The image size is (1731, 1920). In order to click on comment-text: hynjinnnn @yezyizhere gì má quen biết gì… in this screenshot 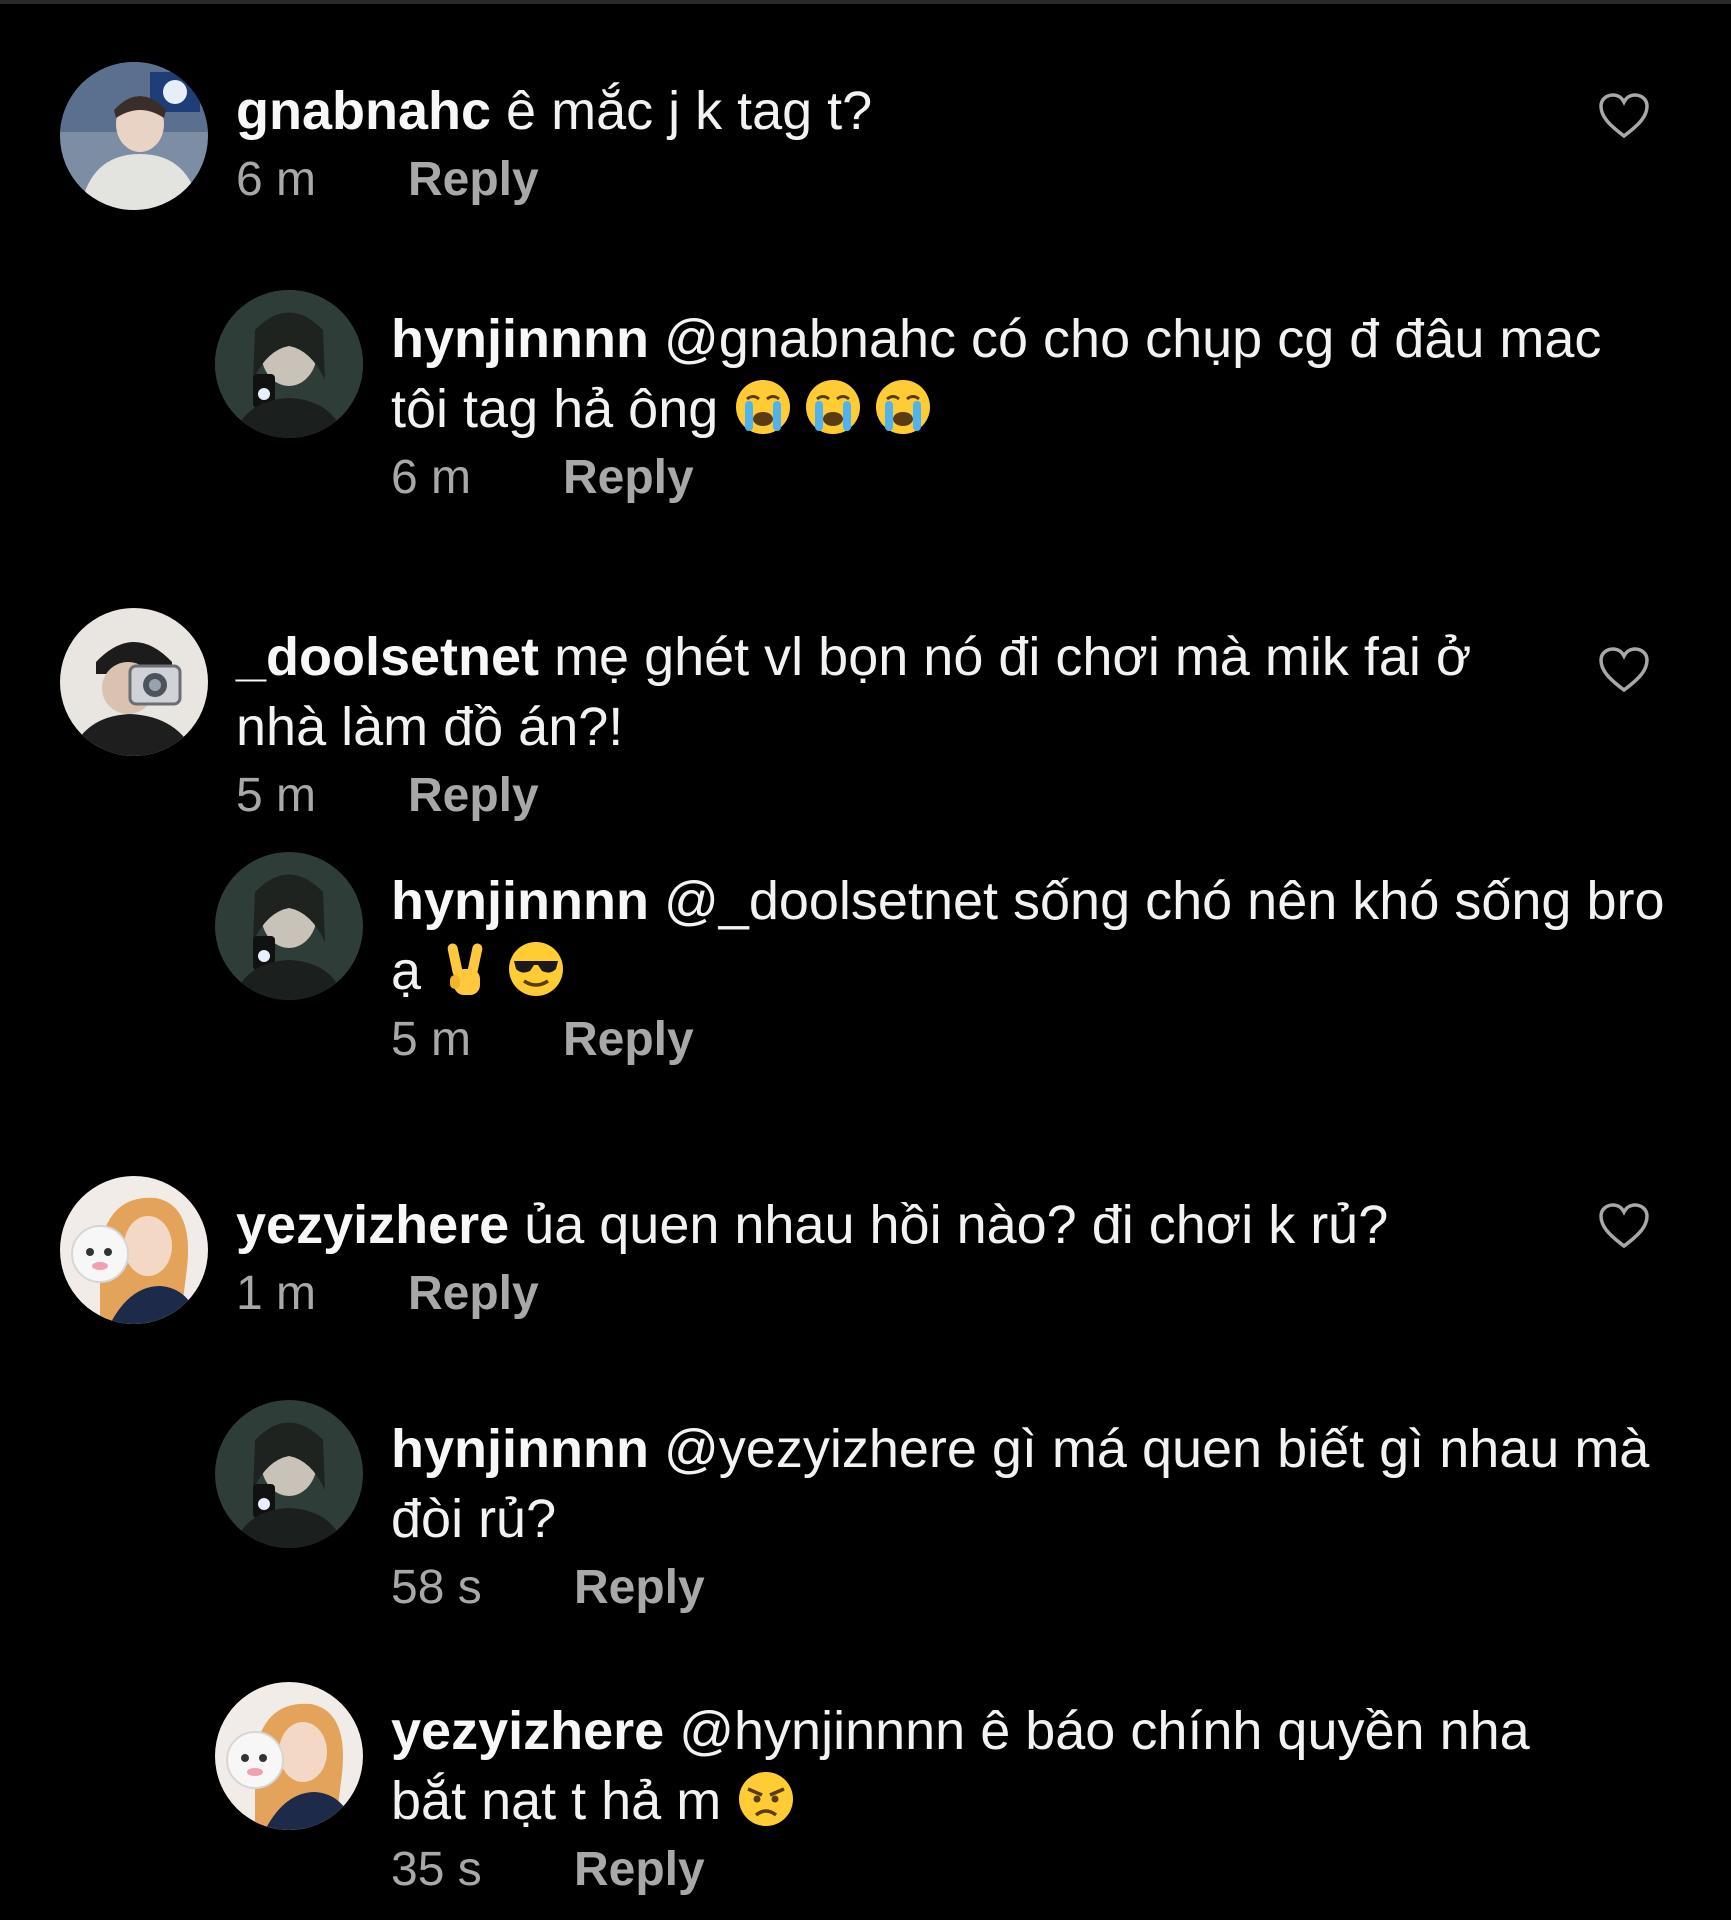, I will do `click(1021, 1484)`.